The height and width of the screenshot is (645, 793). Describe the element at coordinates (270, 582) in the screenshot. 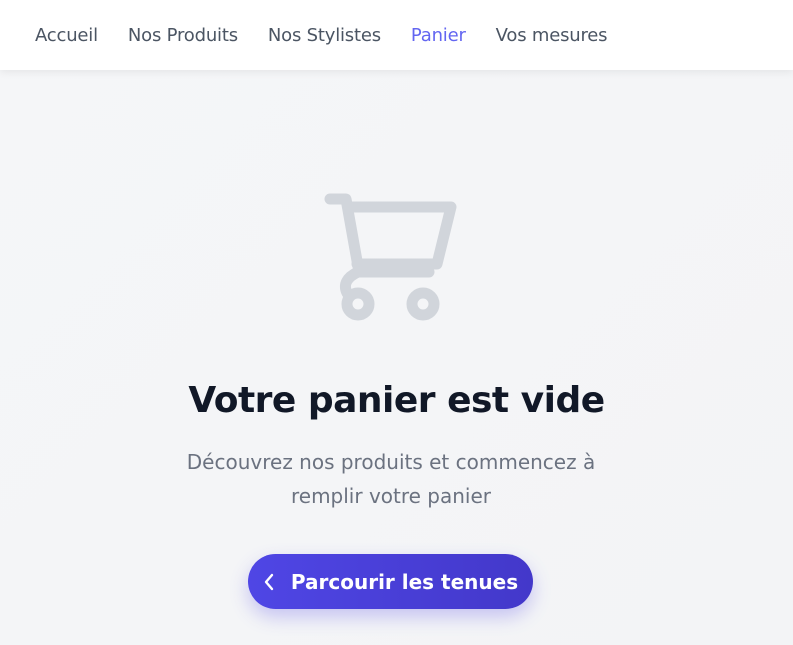

I see `chevron-left-icon` at that location.